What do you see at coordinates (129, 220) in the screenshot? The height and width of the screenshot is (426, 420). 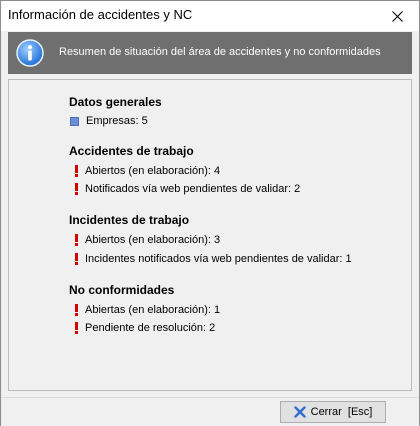 I see `section-title-incidentes: Incidentes de trabajo` at bounding box center [129, 220].